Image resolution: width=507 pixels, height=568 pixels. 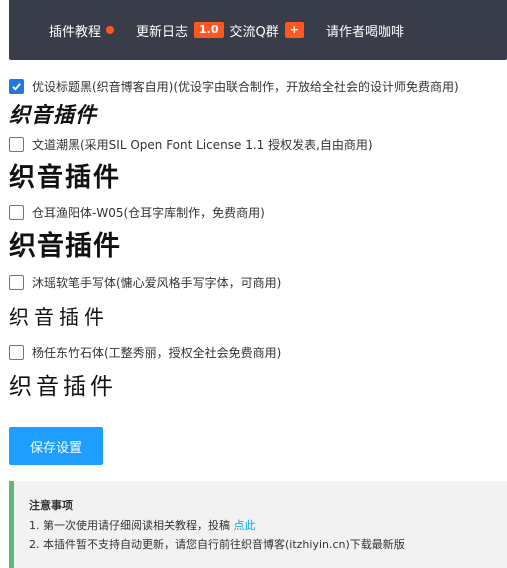 I want to click on nav-changelog-label: 更新日志, so click(x=162, y=32).